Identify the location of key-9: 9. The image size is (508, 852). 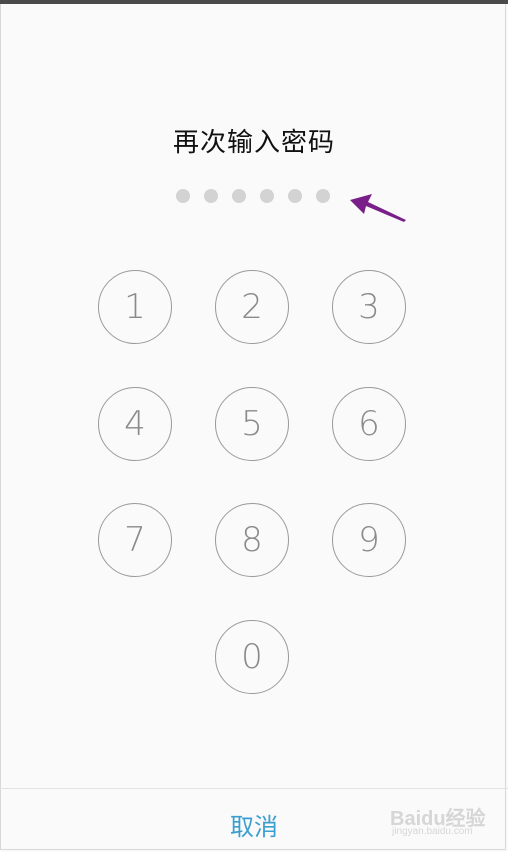
(369, 540).